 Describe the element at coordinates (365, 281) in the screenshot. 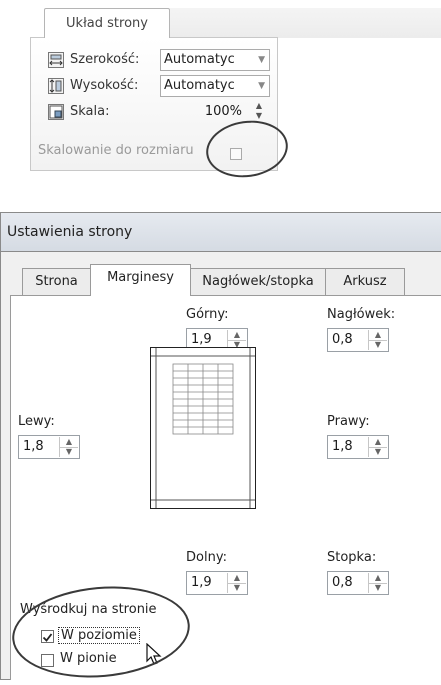

I see `tab-arkusz: Arkusz` at that location.